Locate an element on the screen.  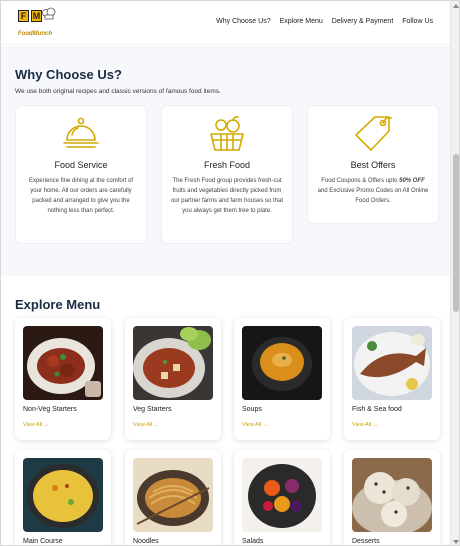
logo-letter-f: F is located at coordinates (23, 16).